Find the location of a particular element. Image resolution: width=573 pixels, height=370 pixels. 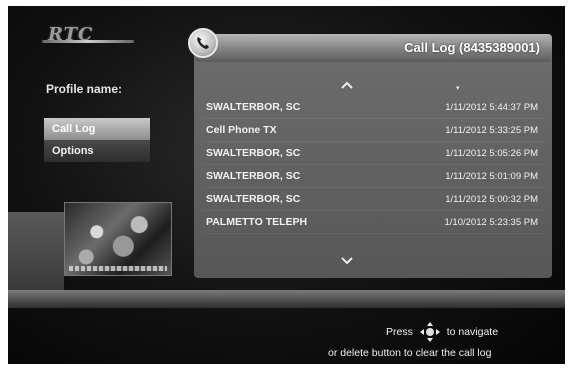

call-log-row: Cell Phone TX 1/11/2012 5:33:25 PM is located at coordinates (374, 130).